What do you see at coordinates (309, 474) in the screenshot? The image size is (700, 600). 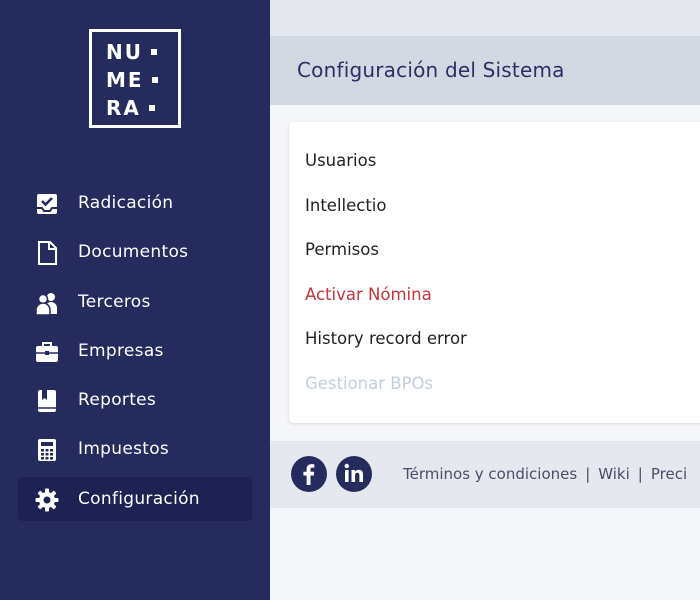 I see `facebook-icon` at bounding box center [309, 474].